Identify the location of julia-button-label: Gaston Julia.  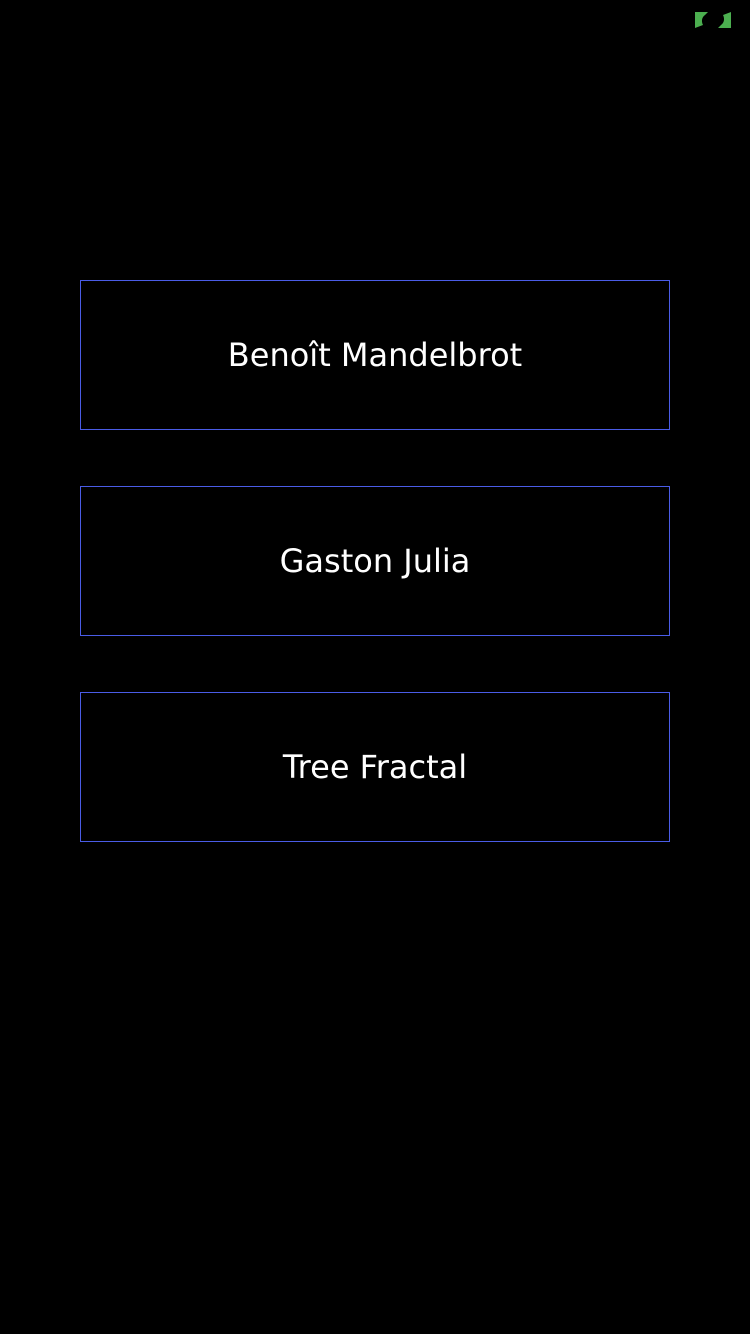
(375, 561).